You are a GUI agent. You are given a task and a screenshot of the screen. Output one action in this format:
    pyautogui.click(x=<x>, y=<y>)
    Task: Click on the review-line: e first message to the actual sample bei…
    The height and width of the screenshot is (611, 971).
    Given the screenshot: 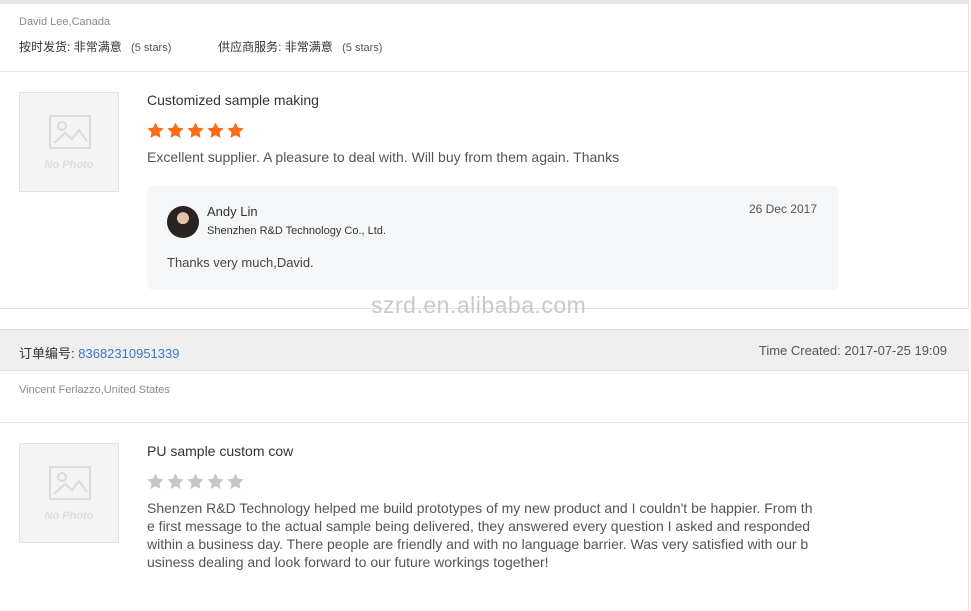 What is the action you would take?
    pyautogui.click(x=479, y=526)
    